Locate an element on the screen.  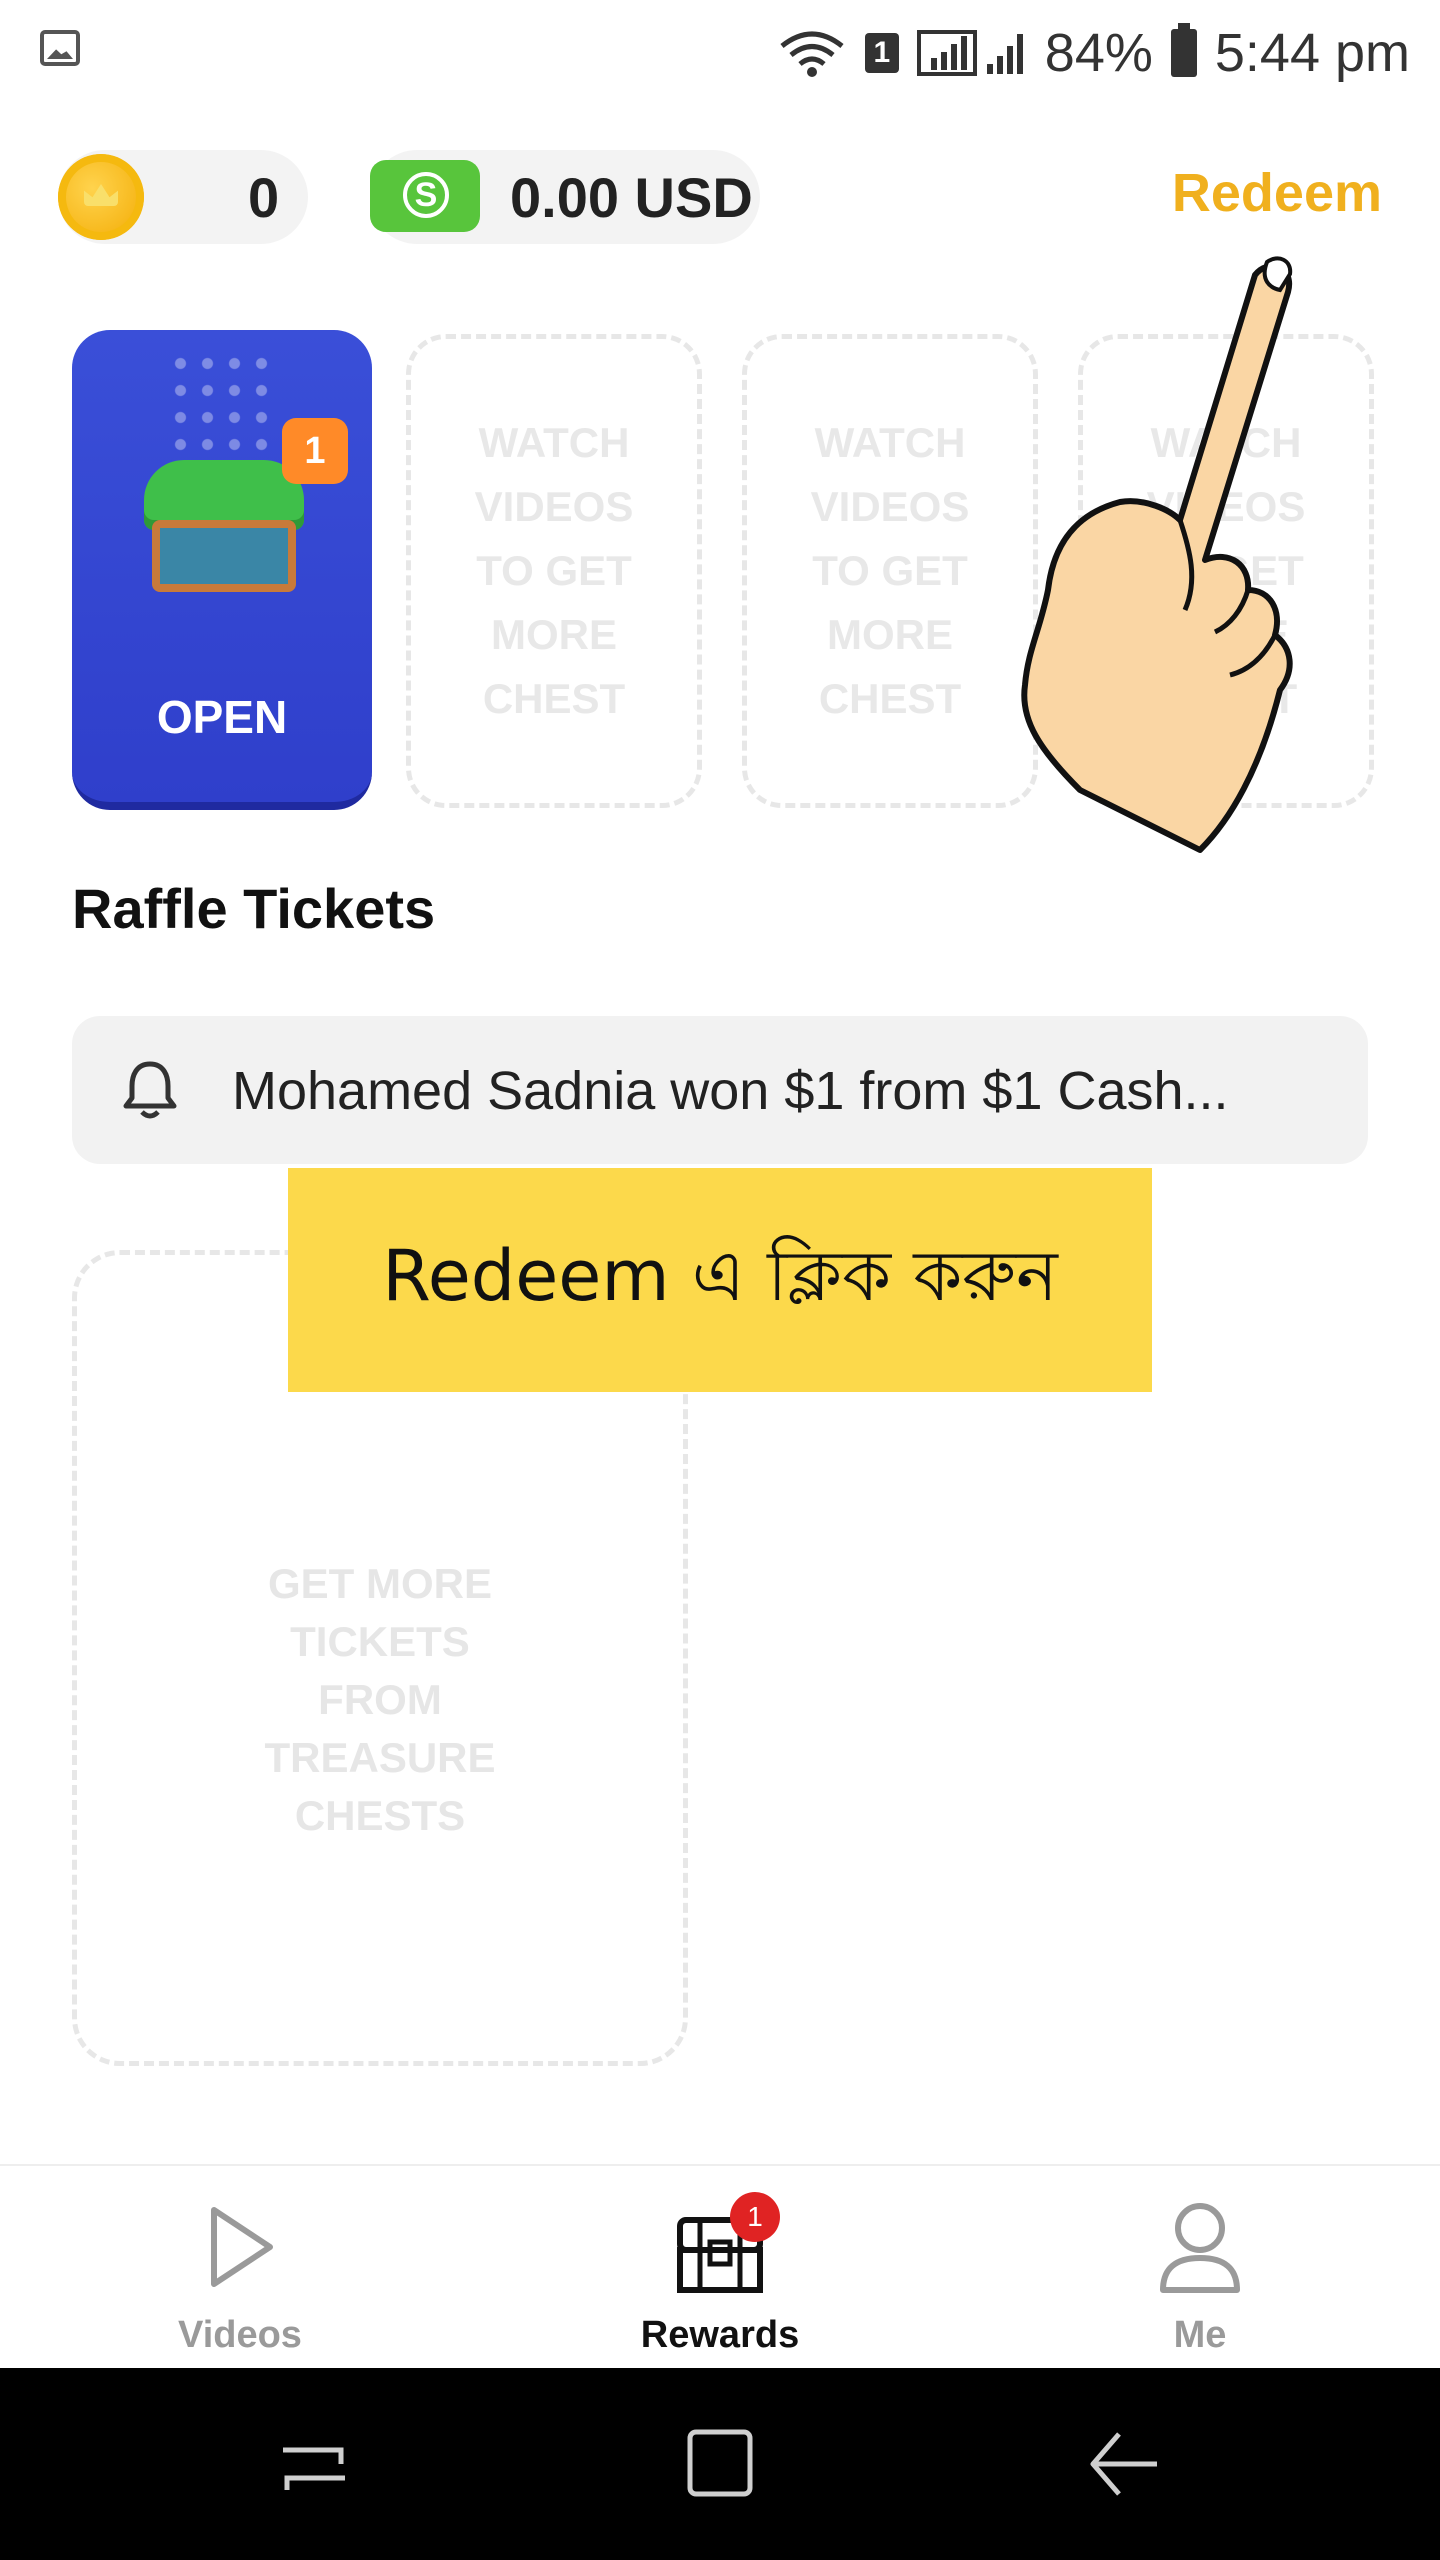
ticket-slot-text: GET MORE TICKETS FROM TREASURE CHESTS is located at coordinates (380, 1699).